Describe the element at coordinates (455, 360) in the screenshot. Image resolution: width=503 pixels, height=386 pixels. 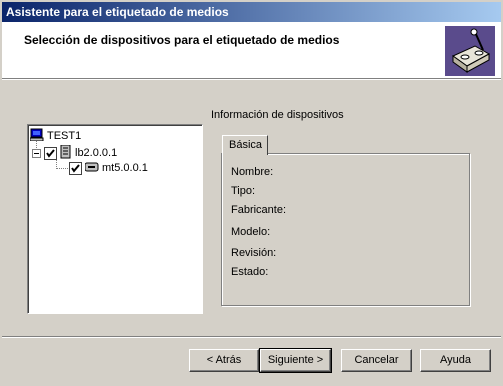
I see `help-button: Ayuda` at that location.